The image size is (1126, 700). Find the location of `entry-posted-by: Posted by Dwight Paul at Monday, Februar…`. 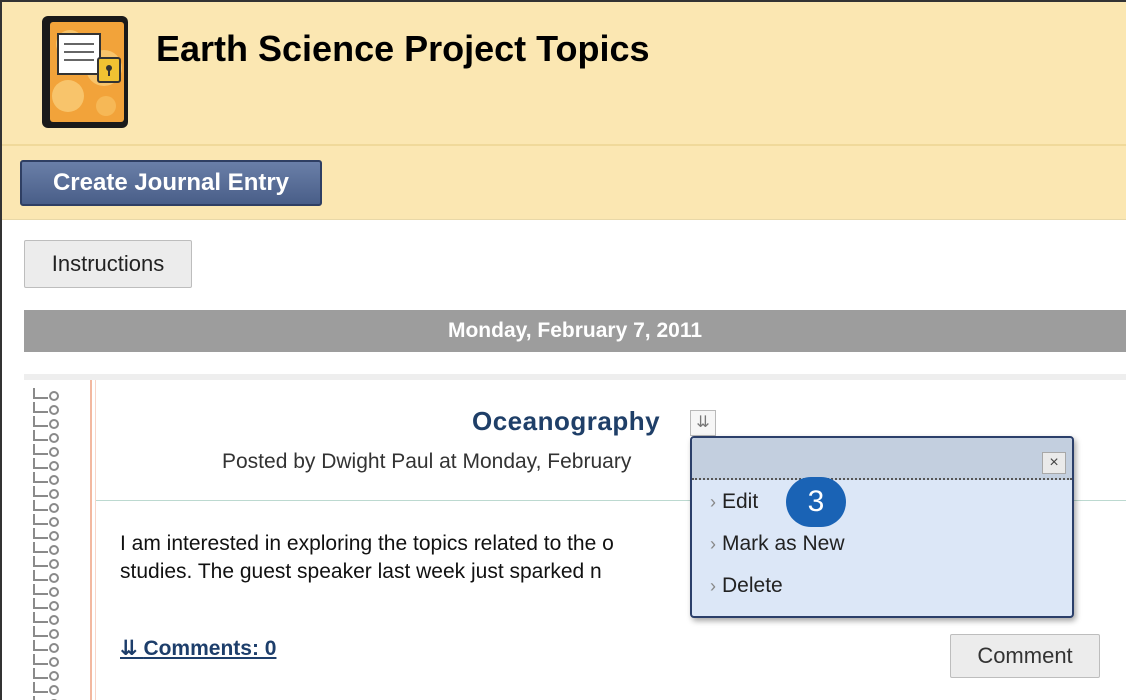

entry-posted-by: Posted by Dwight Paul at Monday, Februar… is located at coordinates (427, 461).